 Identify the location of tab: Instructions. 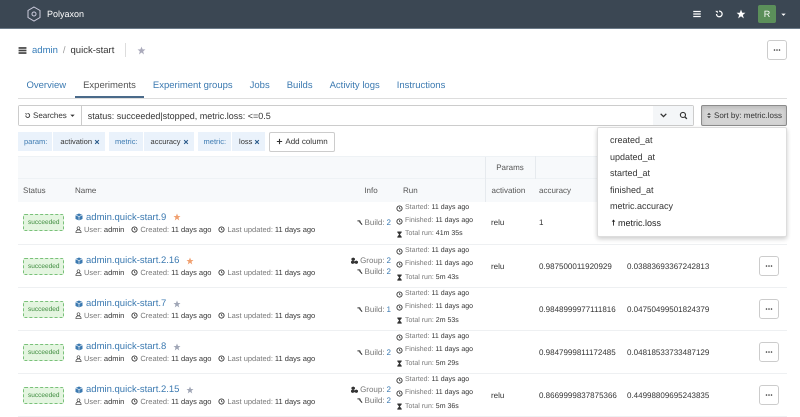
(421, 86).